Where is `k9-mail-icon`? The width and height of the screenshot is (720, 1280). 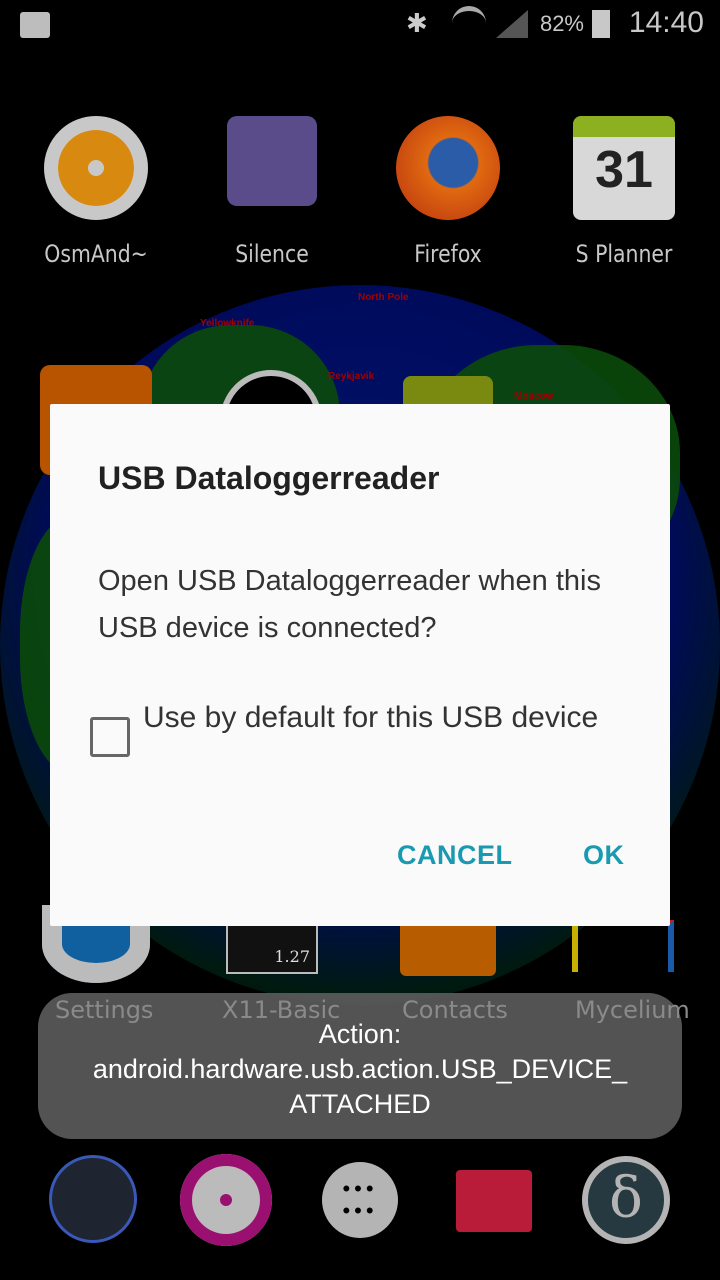 k9-mail-icon is located at coordinates (494, 1201).